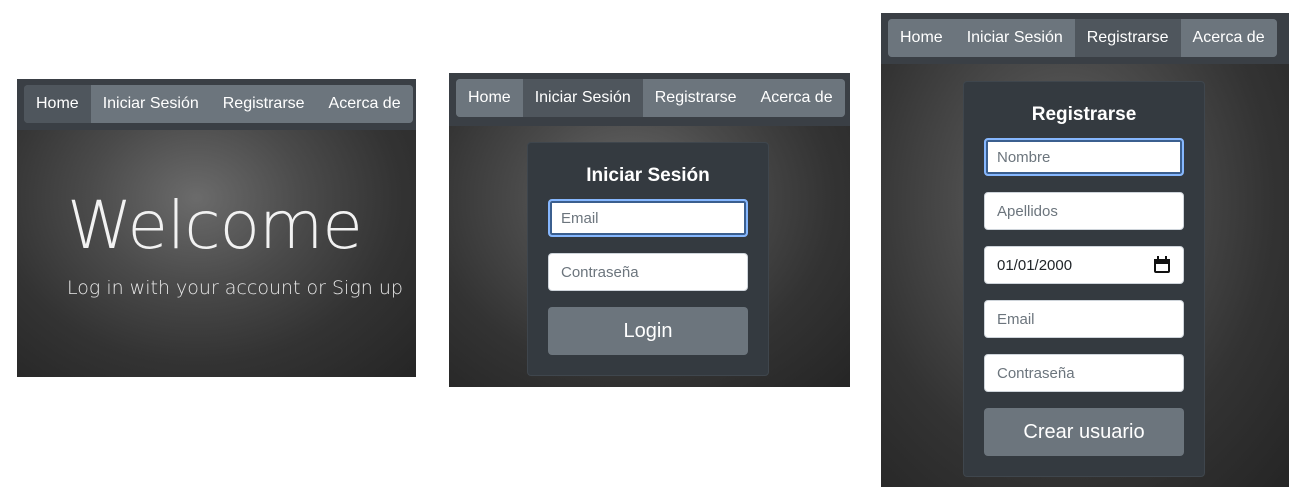 This screenshot has height=494, width=1298. I want to click on create-user-button: Crear usuario, so click(1084, 432).